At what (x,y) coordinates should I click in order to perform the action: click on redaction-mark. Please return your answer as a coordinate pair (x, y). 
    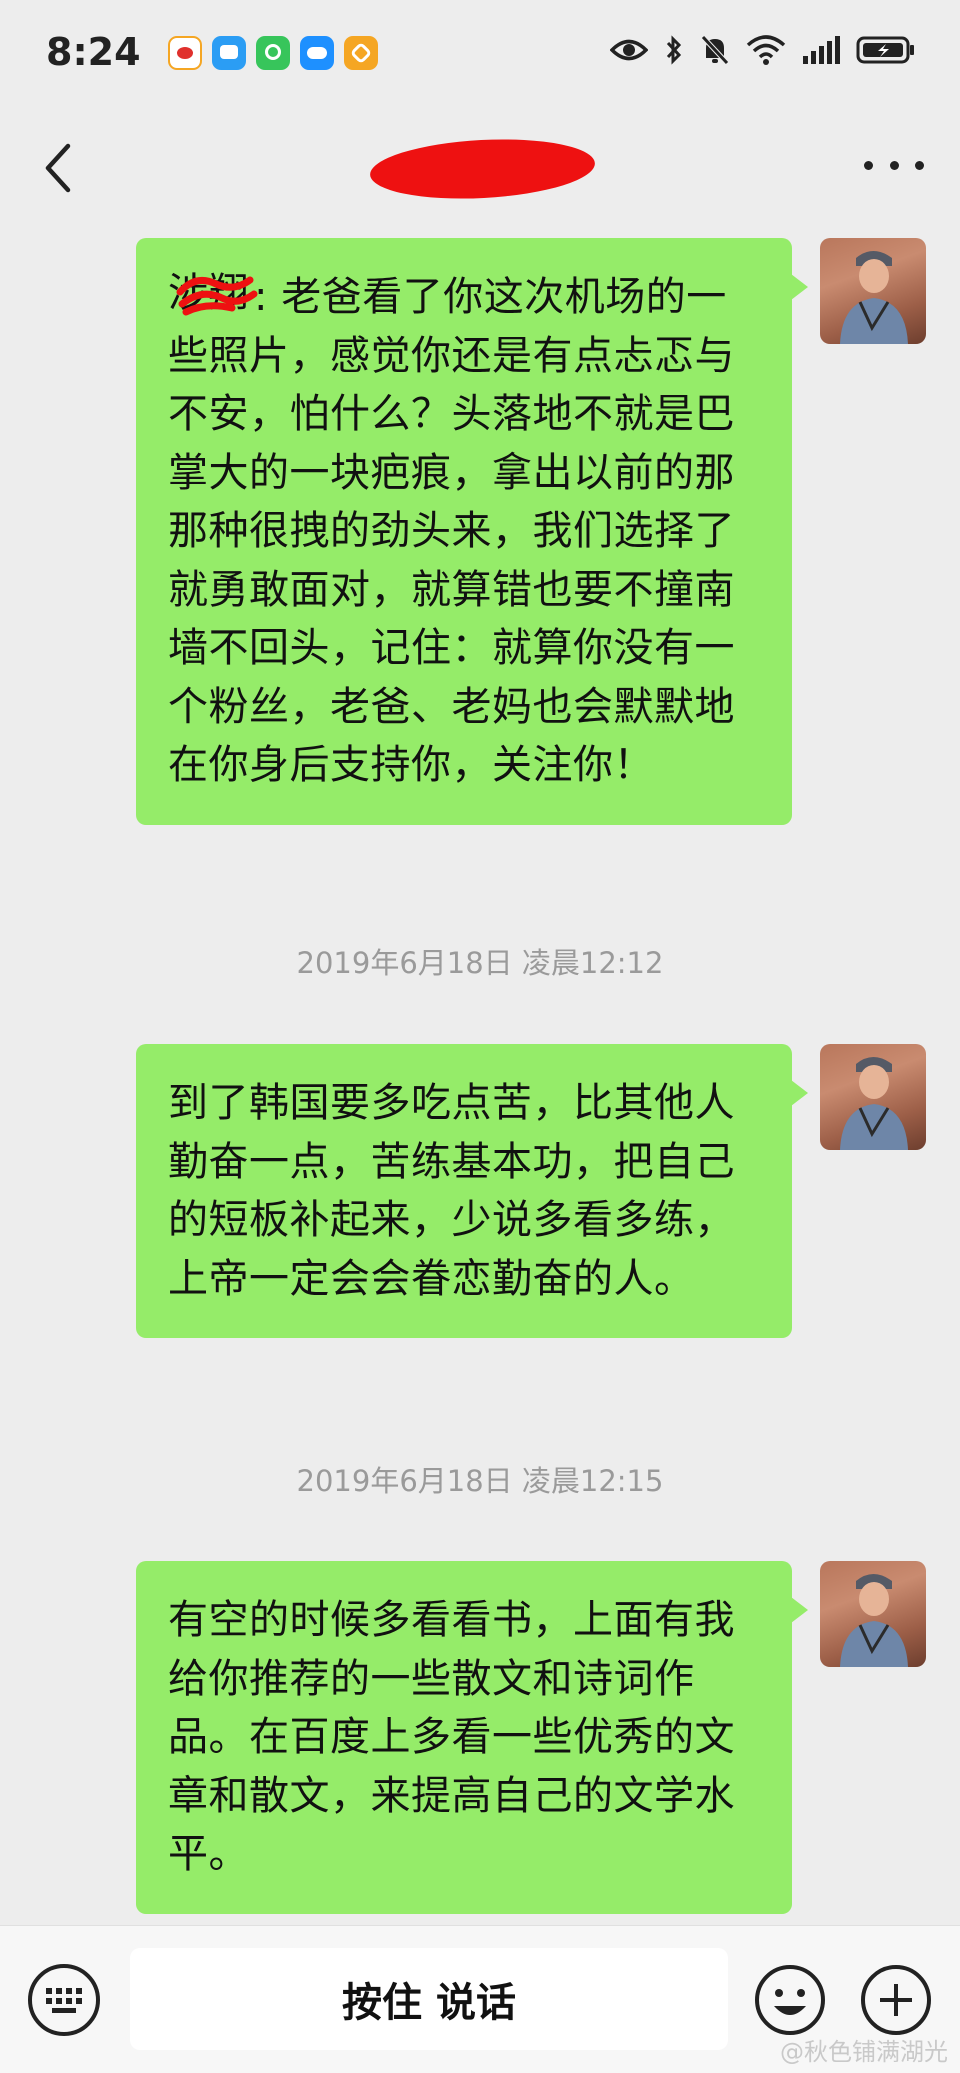
    Looking at the image, I should click on (482, 169).